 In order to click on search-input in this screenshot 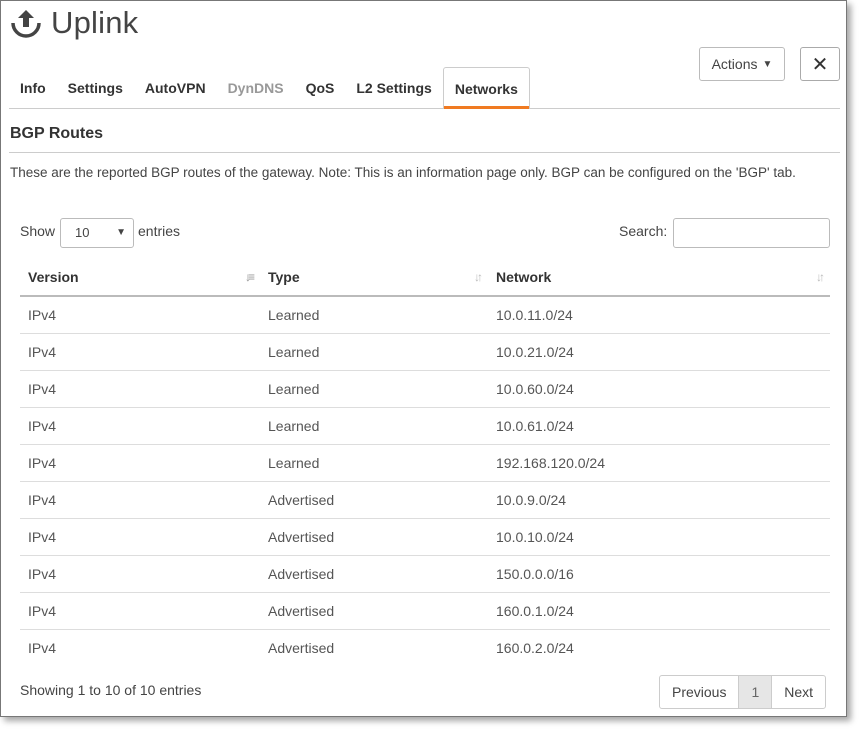, I will do `click(751, 233)`.